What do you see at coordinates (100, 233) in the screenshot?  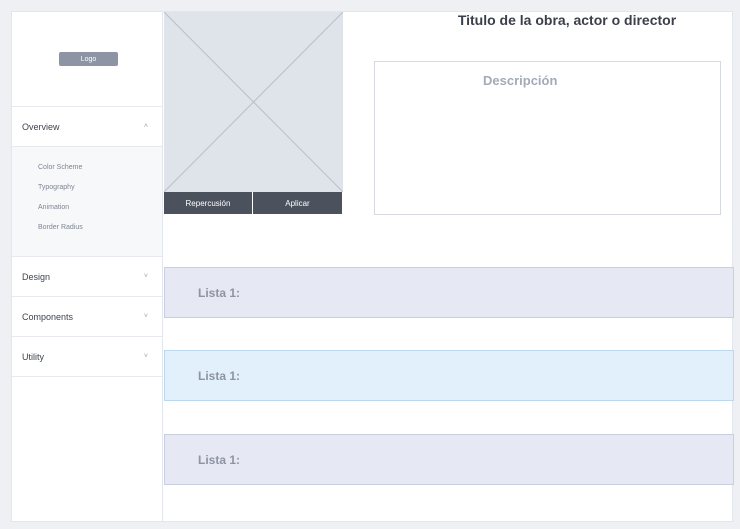 I see `submenu-item-border-radius: Border Radius` at bounding box center [100, 233].